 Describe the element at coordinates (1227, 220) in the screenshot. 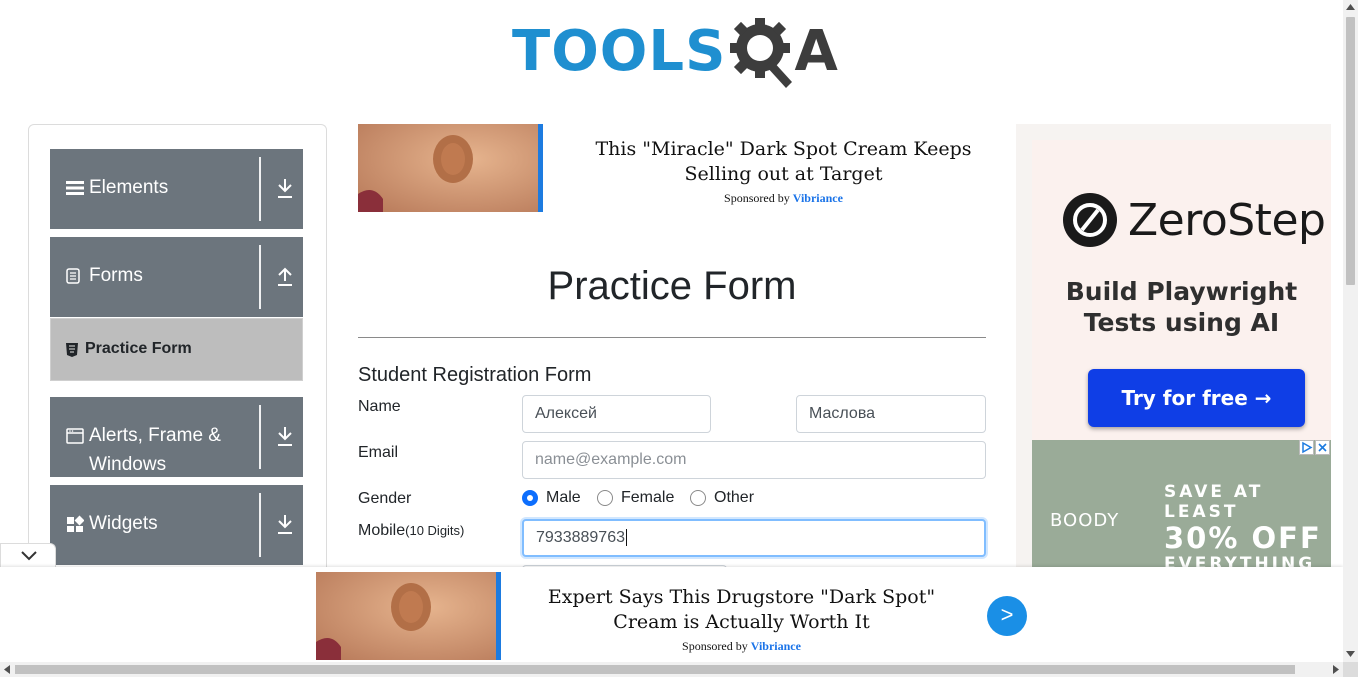

I see `zerostep-brand: ZeroStep` at that location.